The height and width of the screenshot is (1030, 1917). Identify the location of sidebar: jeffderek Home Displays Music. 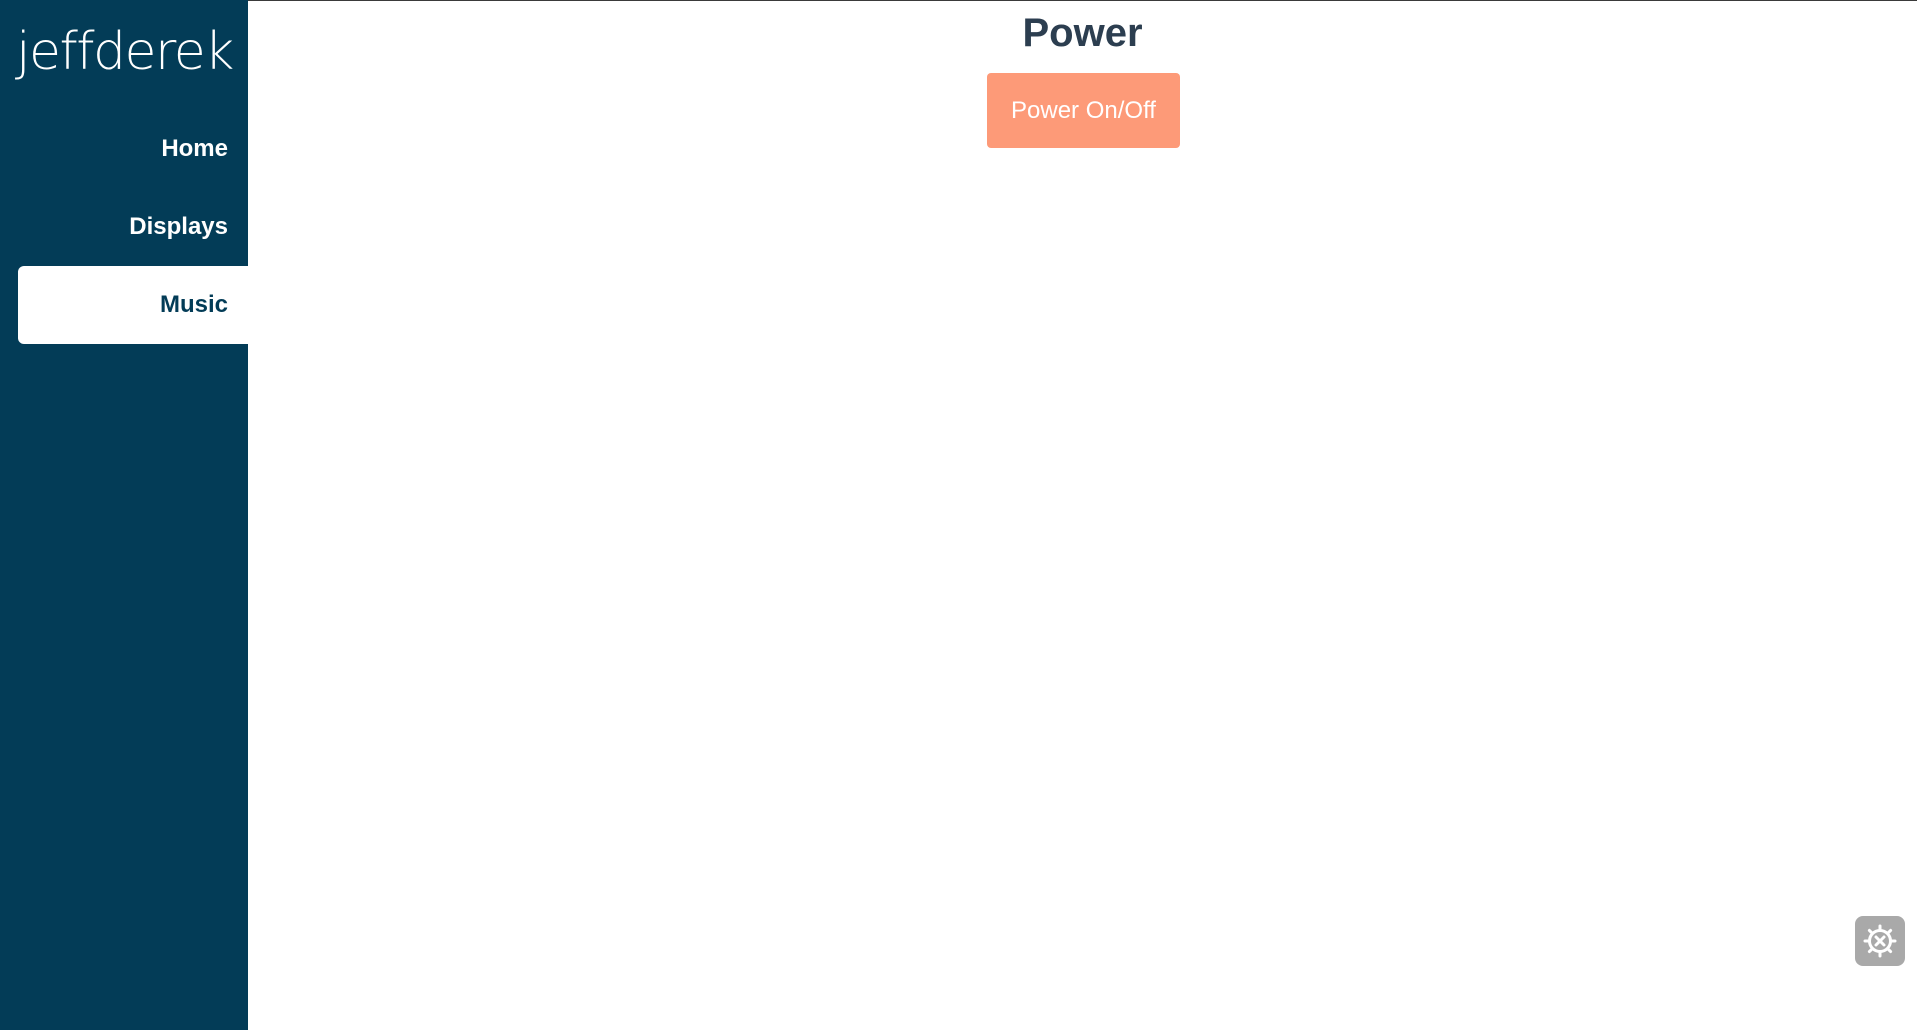
(124, 515).